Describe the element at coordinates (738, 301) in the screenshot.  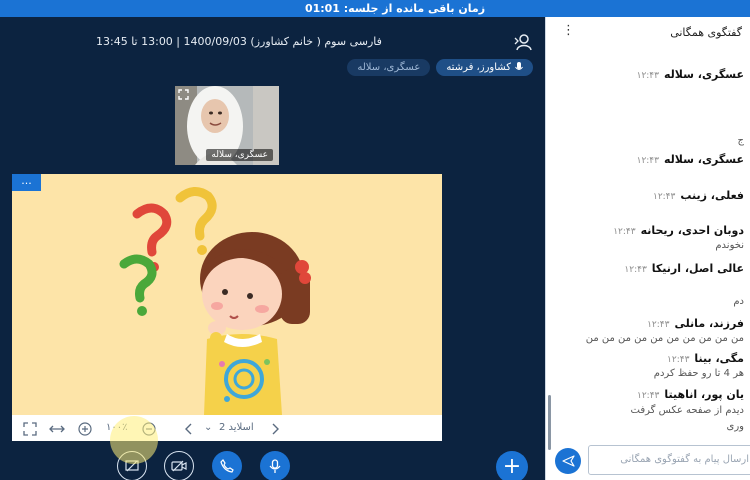
I see `chat-text: دم` at that location.